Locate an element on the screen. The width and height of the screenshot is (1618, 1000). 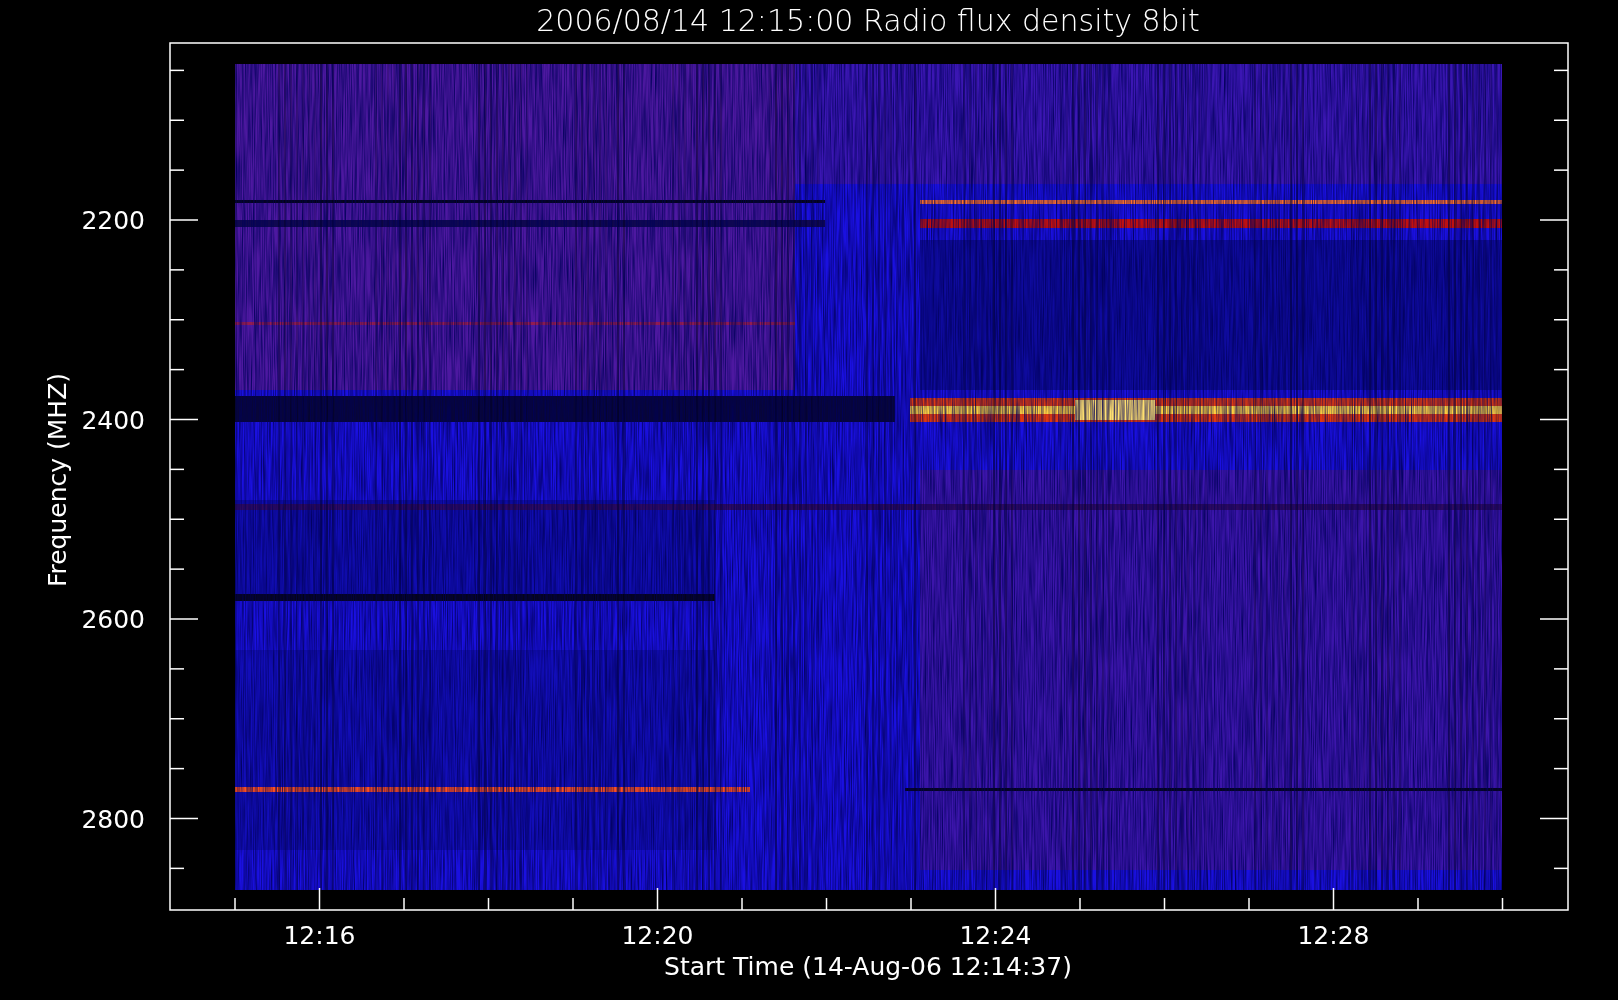
x-tick-label: 12:28 is located at coordinates (1333, 935).